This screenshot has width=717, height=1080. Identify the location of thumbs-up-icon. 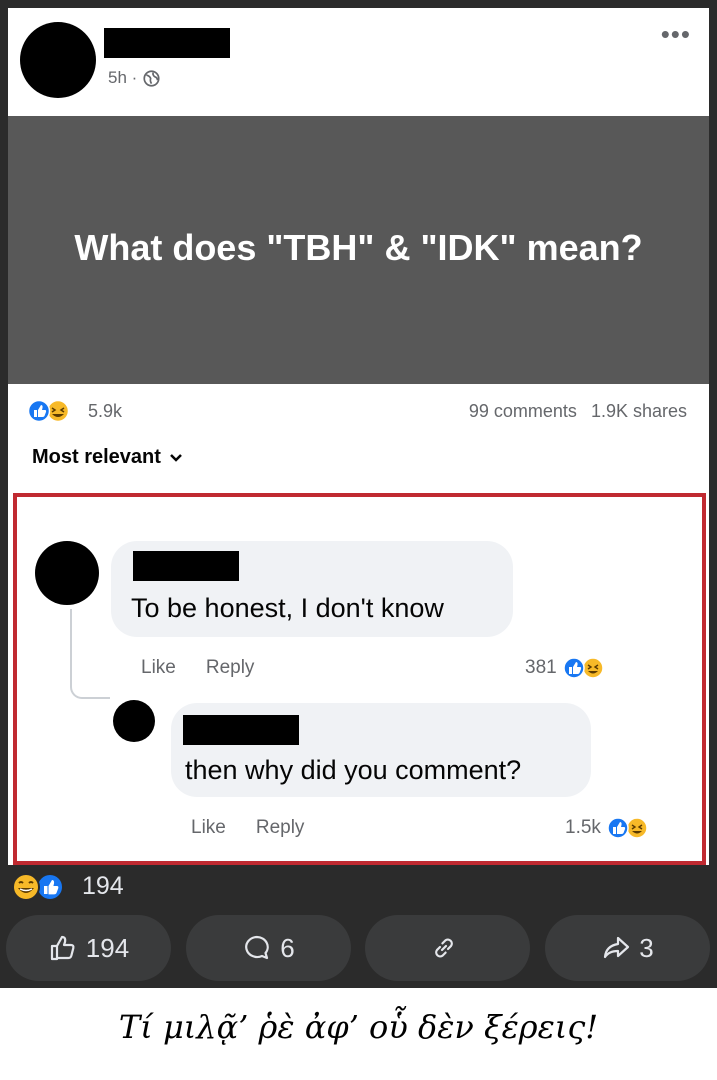
(62, 948).